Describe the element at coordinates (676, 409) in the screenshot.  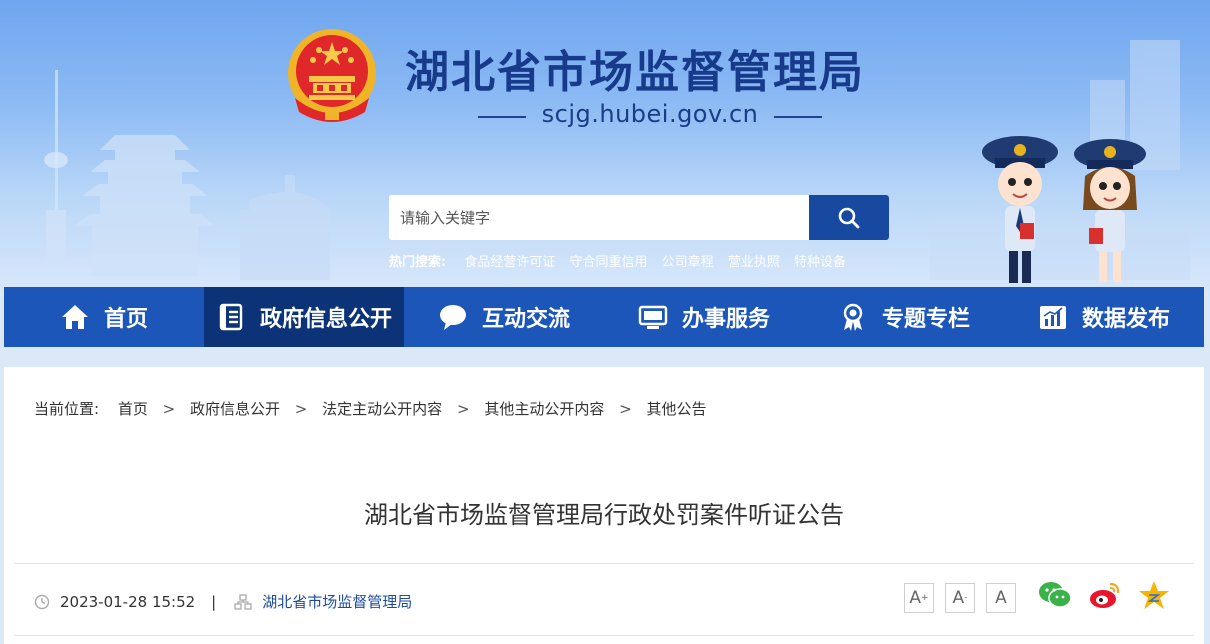
I see `breadcrumb-link: 其他公告` at that location.